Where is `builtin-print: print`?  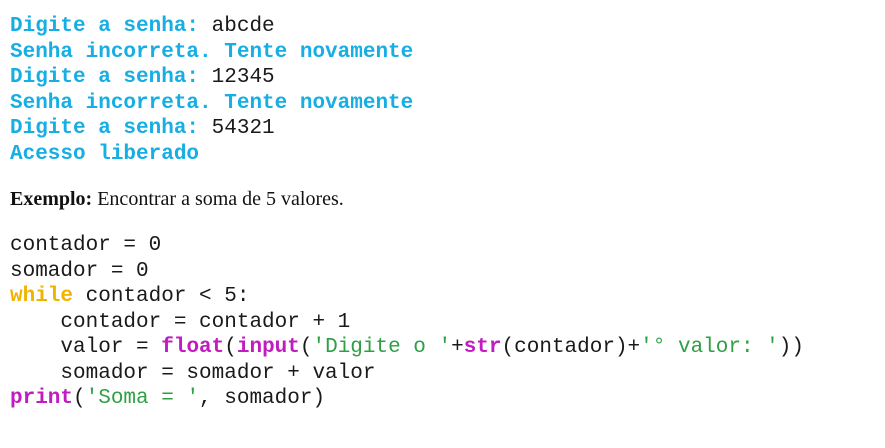
builtin-print: print is located at coordinates (42, 398).